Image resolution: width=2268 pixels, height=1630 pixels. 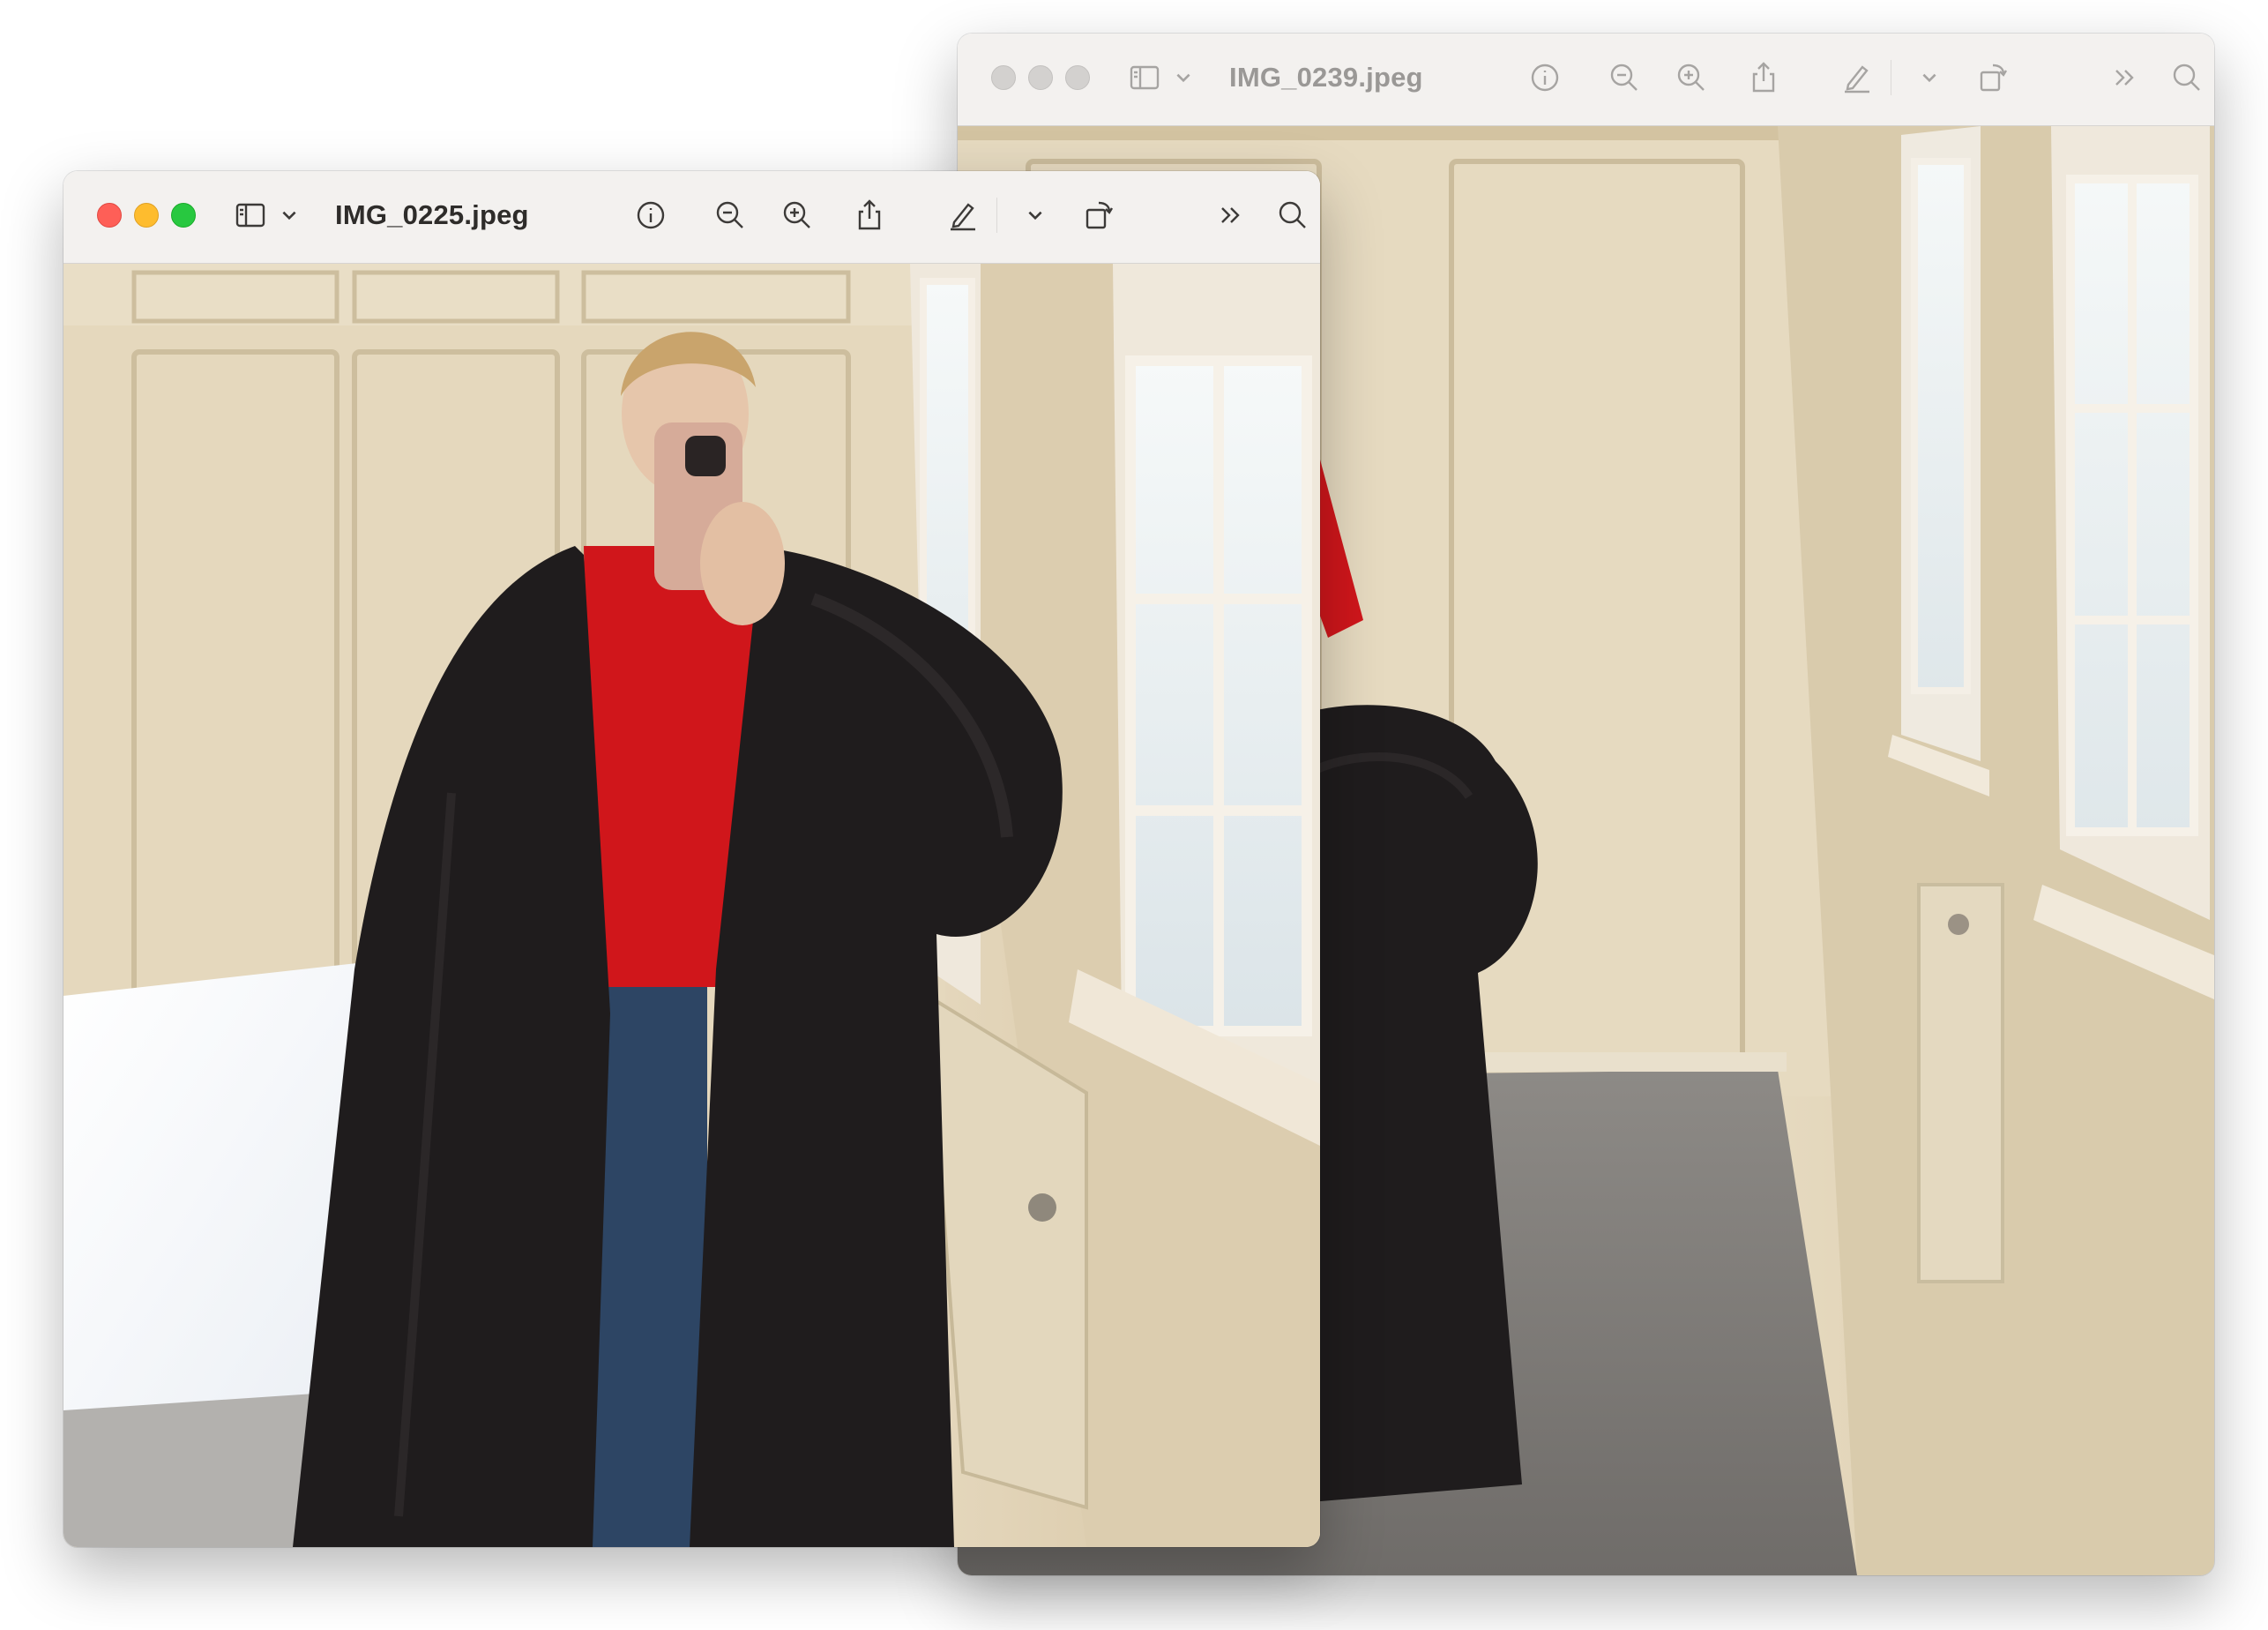 I want to click on toolbar-separator, so click(x=997, y=215).